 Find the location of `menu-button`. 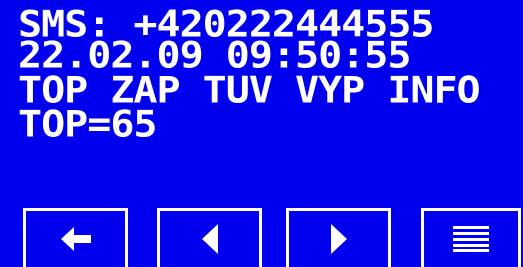

menu-button is located at coordinates (471, 237).